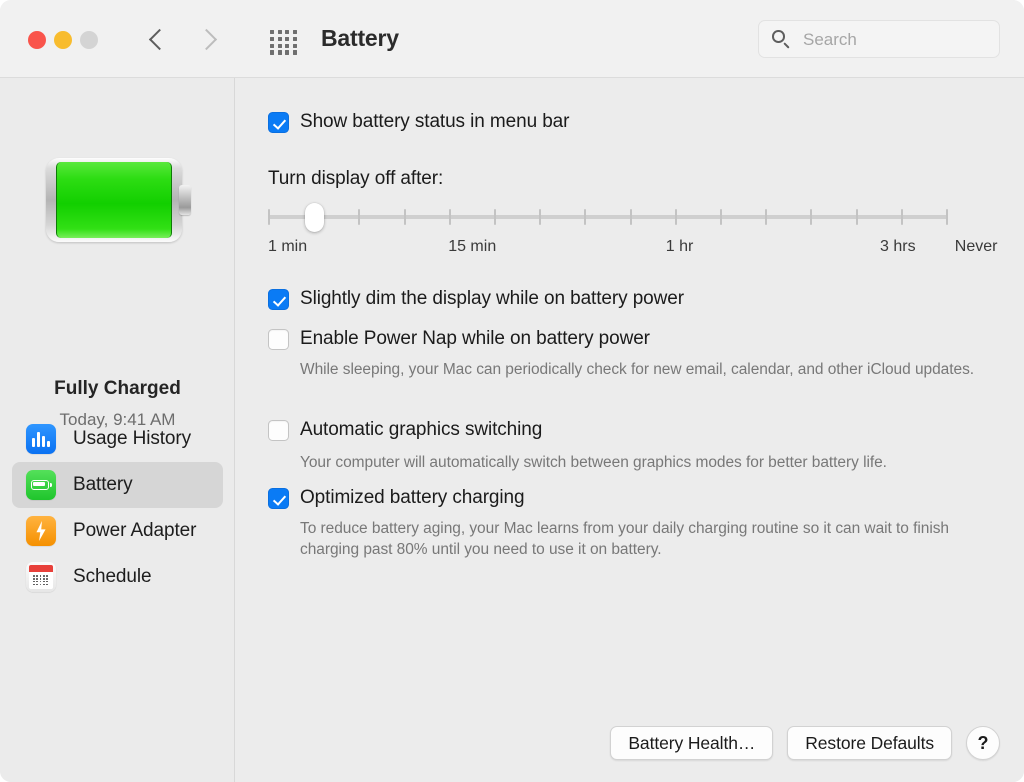 This screenshot has width=1024, height=782. What do you see at coordinates (117, 388) in the screenshot?
I see `battery-status-text: Fully Charged` at bounding box center [117, 388].